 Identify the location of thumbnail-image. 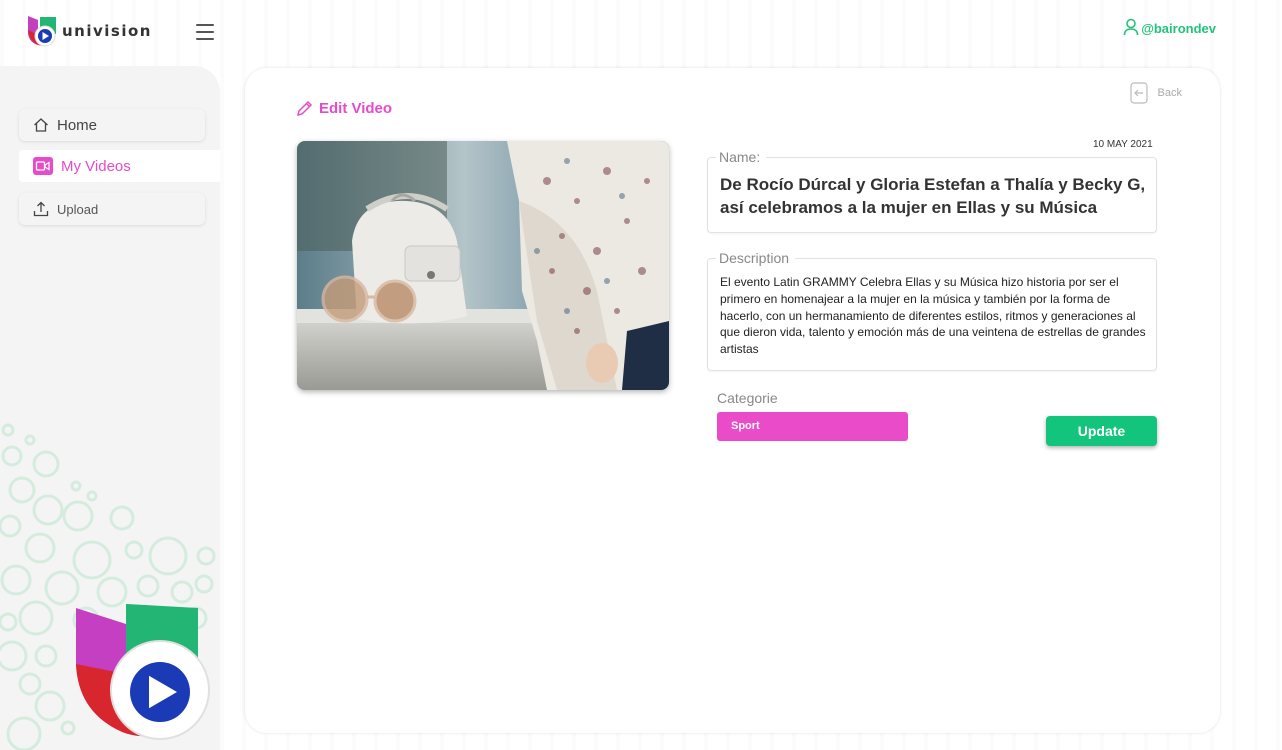
(483, 265).